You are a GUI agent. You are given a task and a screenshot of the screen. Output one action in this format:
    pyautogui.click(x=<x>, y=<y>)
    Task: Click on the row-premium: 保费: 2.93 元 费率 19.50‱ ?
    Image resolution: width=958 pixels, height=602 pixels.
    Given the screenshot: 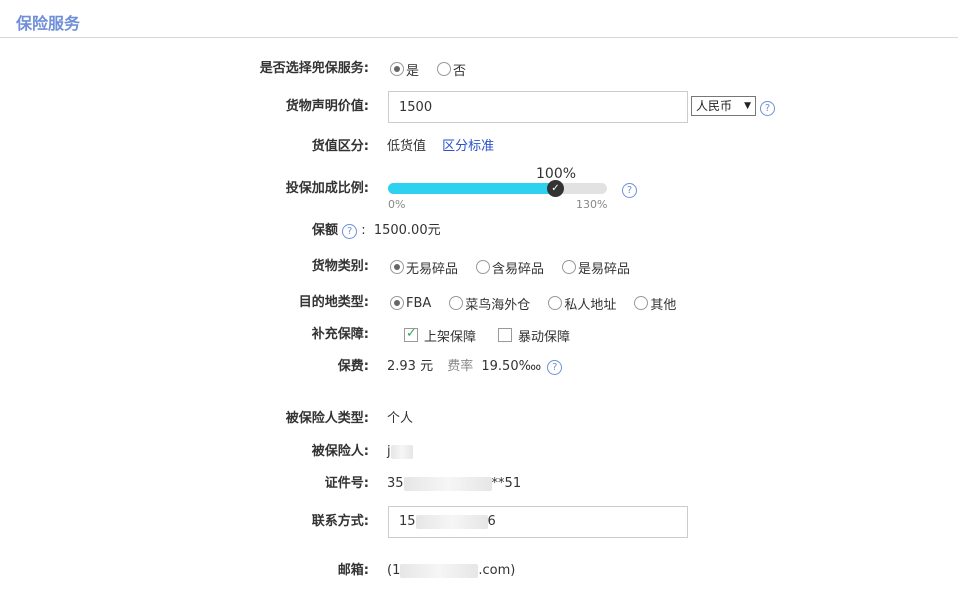 What is the action you would take?
    pyautogui.click(x=479, y=367)
    